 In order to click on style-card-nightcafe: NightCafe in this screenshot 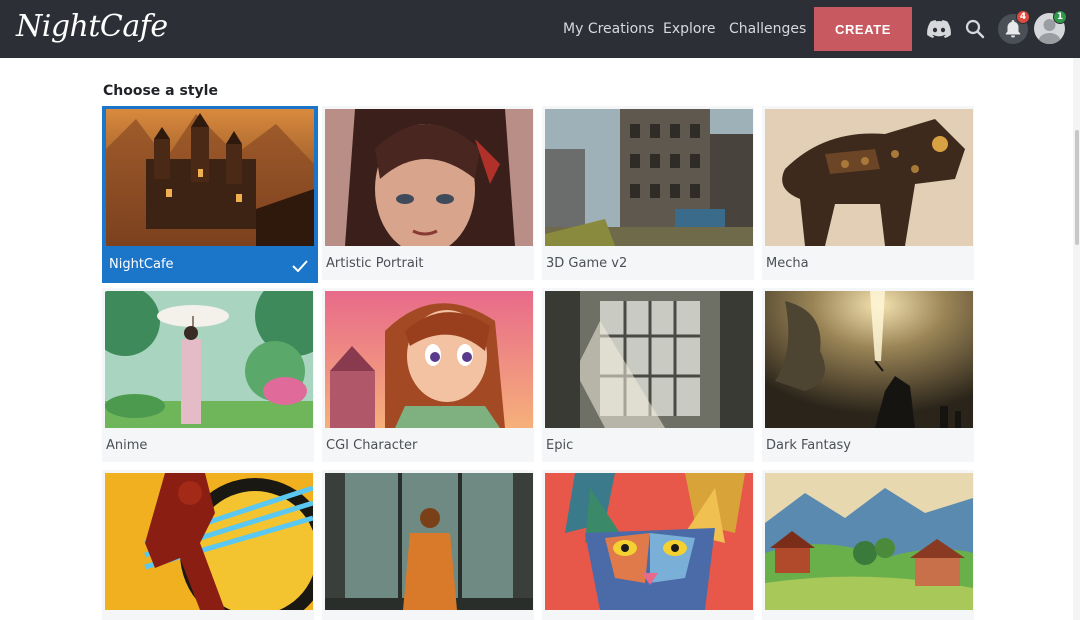, I will do `click(210, 194)`.